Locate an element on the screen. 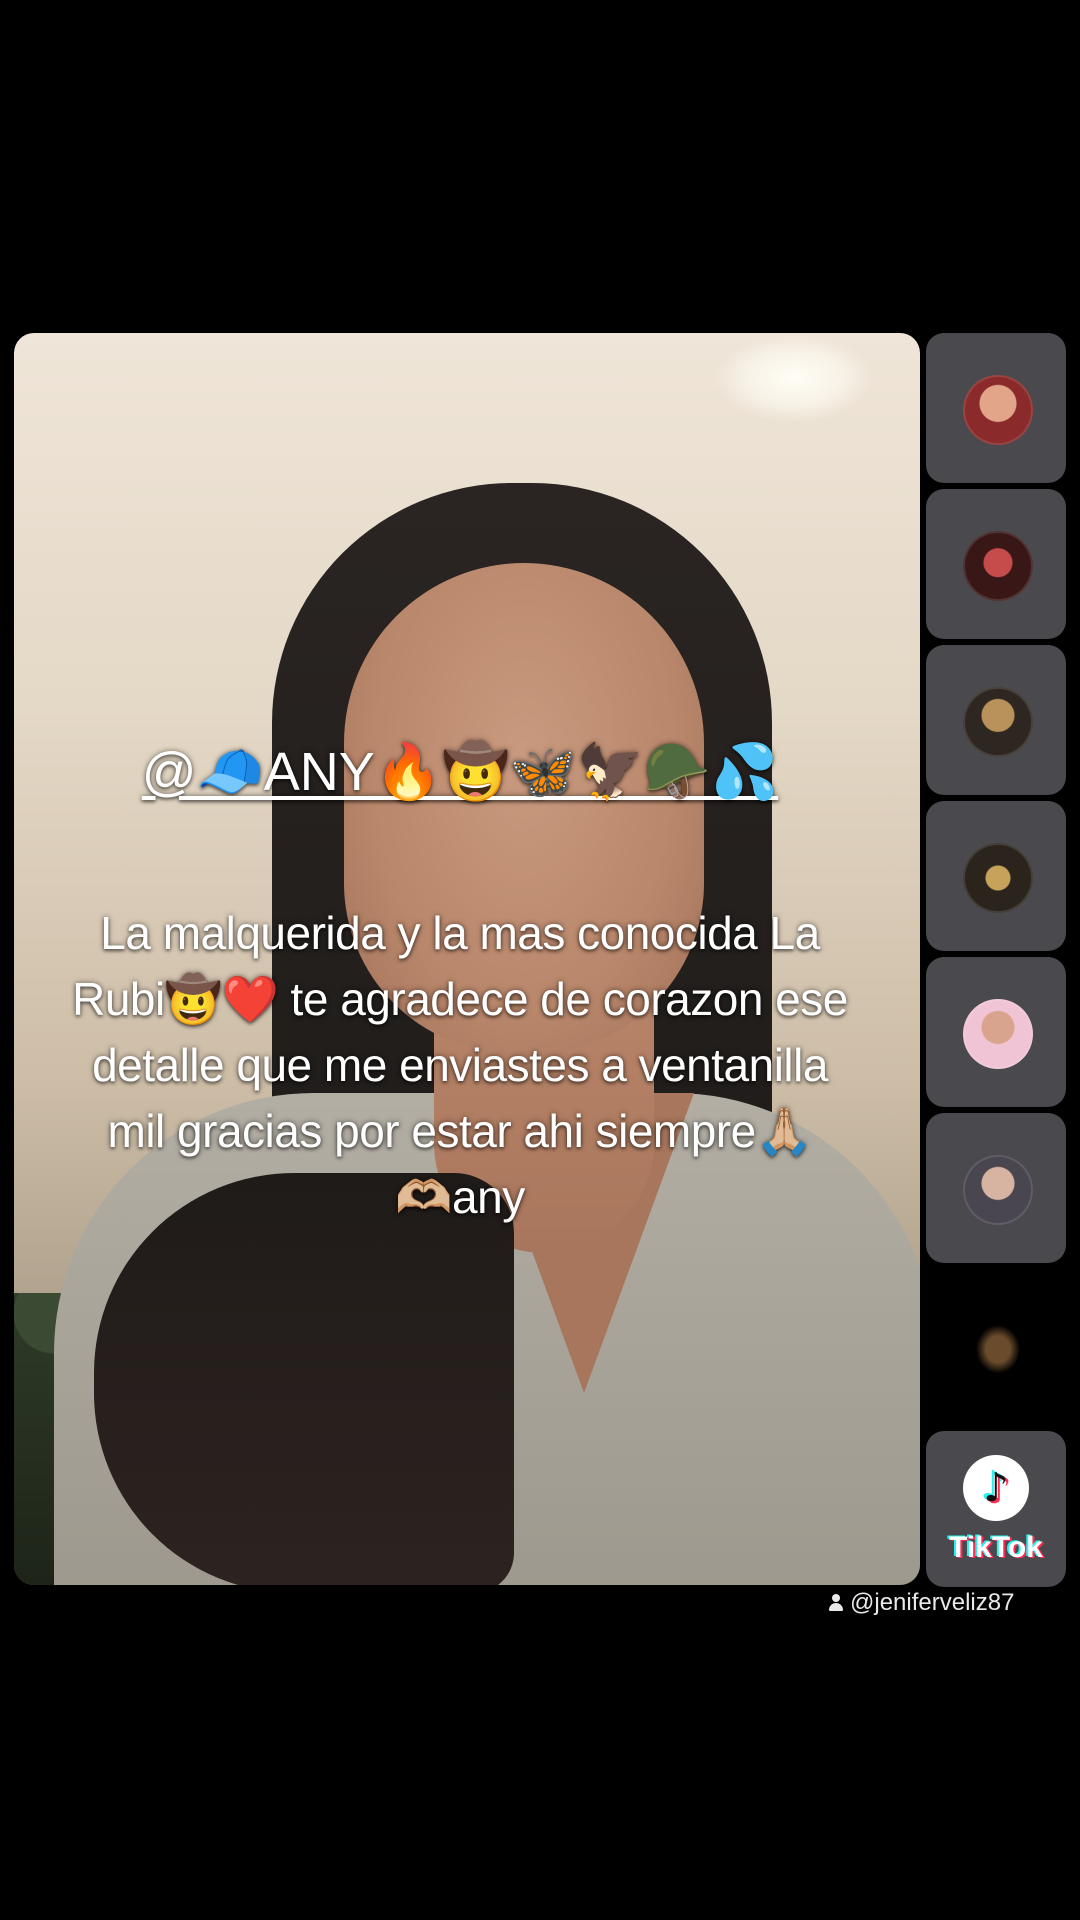 The image size is (1080, 1920). message-line: 🫶🏼any is located at coordinates (460, 1197).